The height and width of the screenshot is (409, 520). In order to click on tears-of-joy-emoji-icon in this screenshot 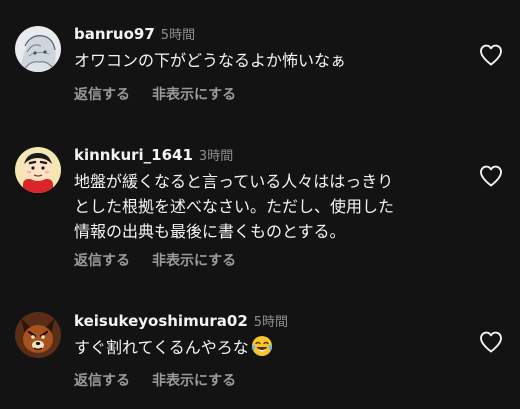, I will do `click(262, 349)`.